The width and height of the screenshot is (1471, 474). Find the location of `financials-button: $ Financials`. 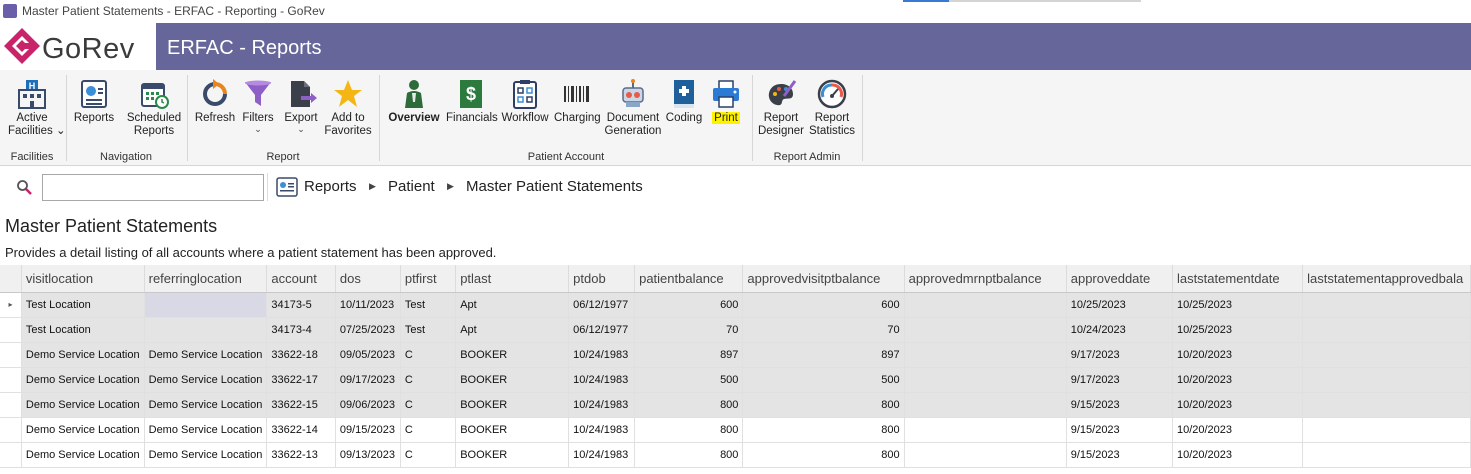

financials-button: $ Financials is located at coordinates (472, 101).